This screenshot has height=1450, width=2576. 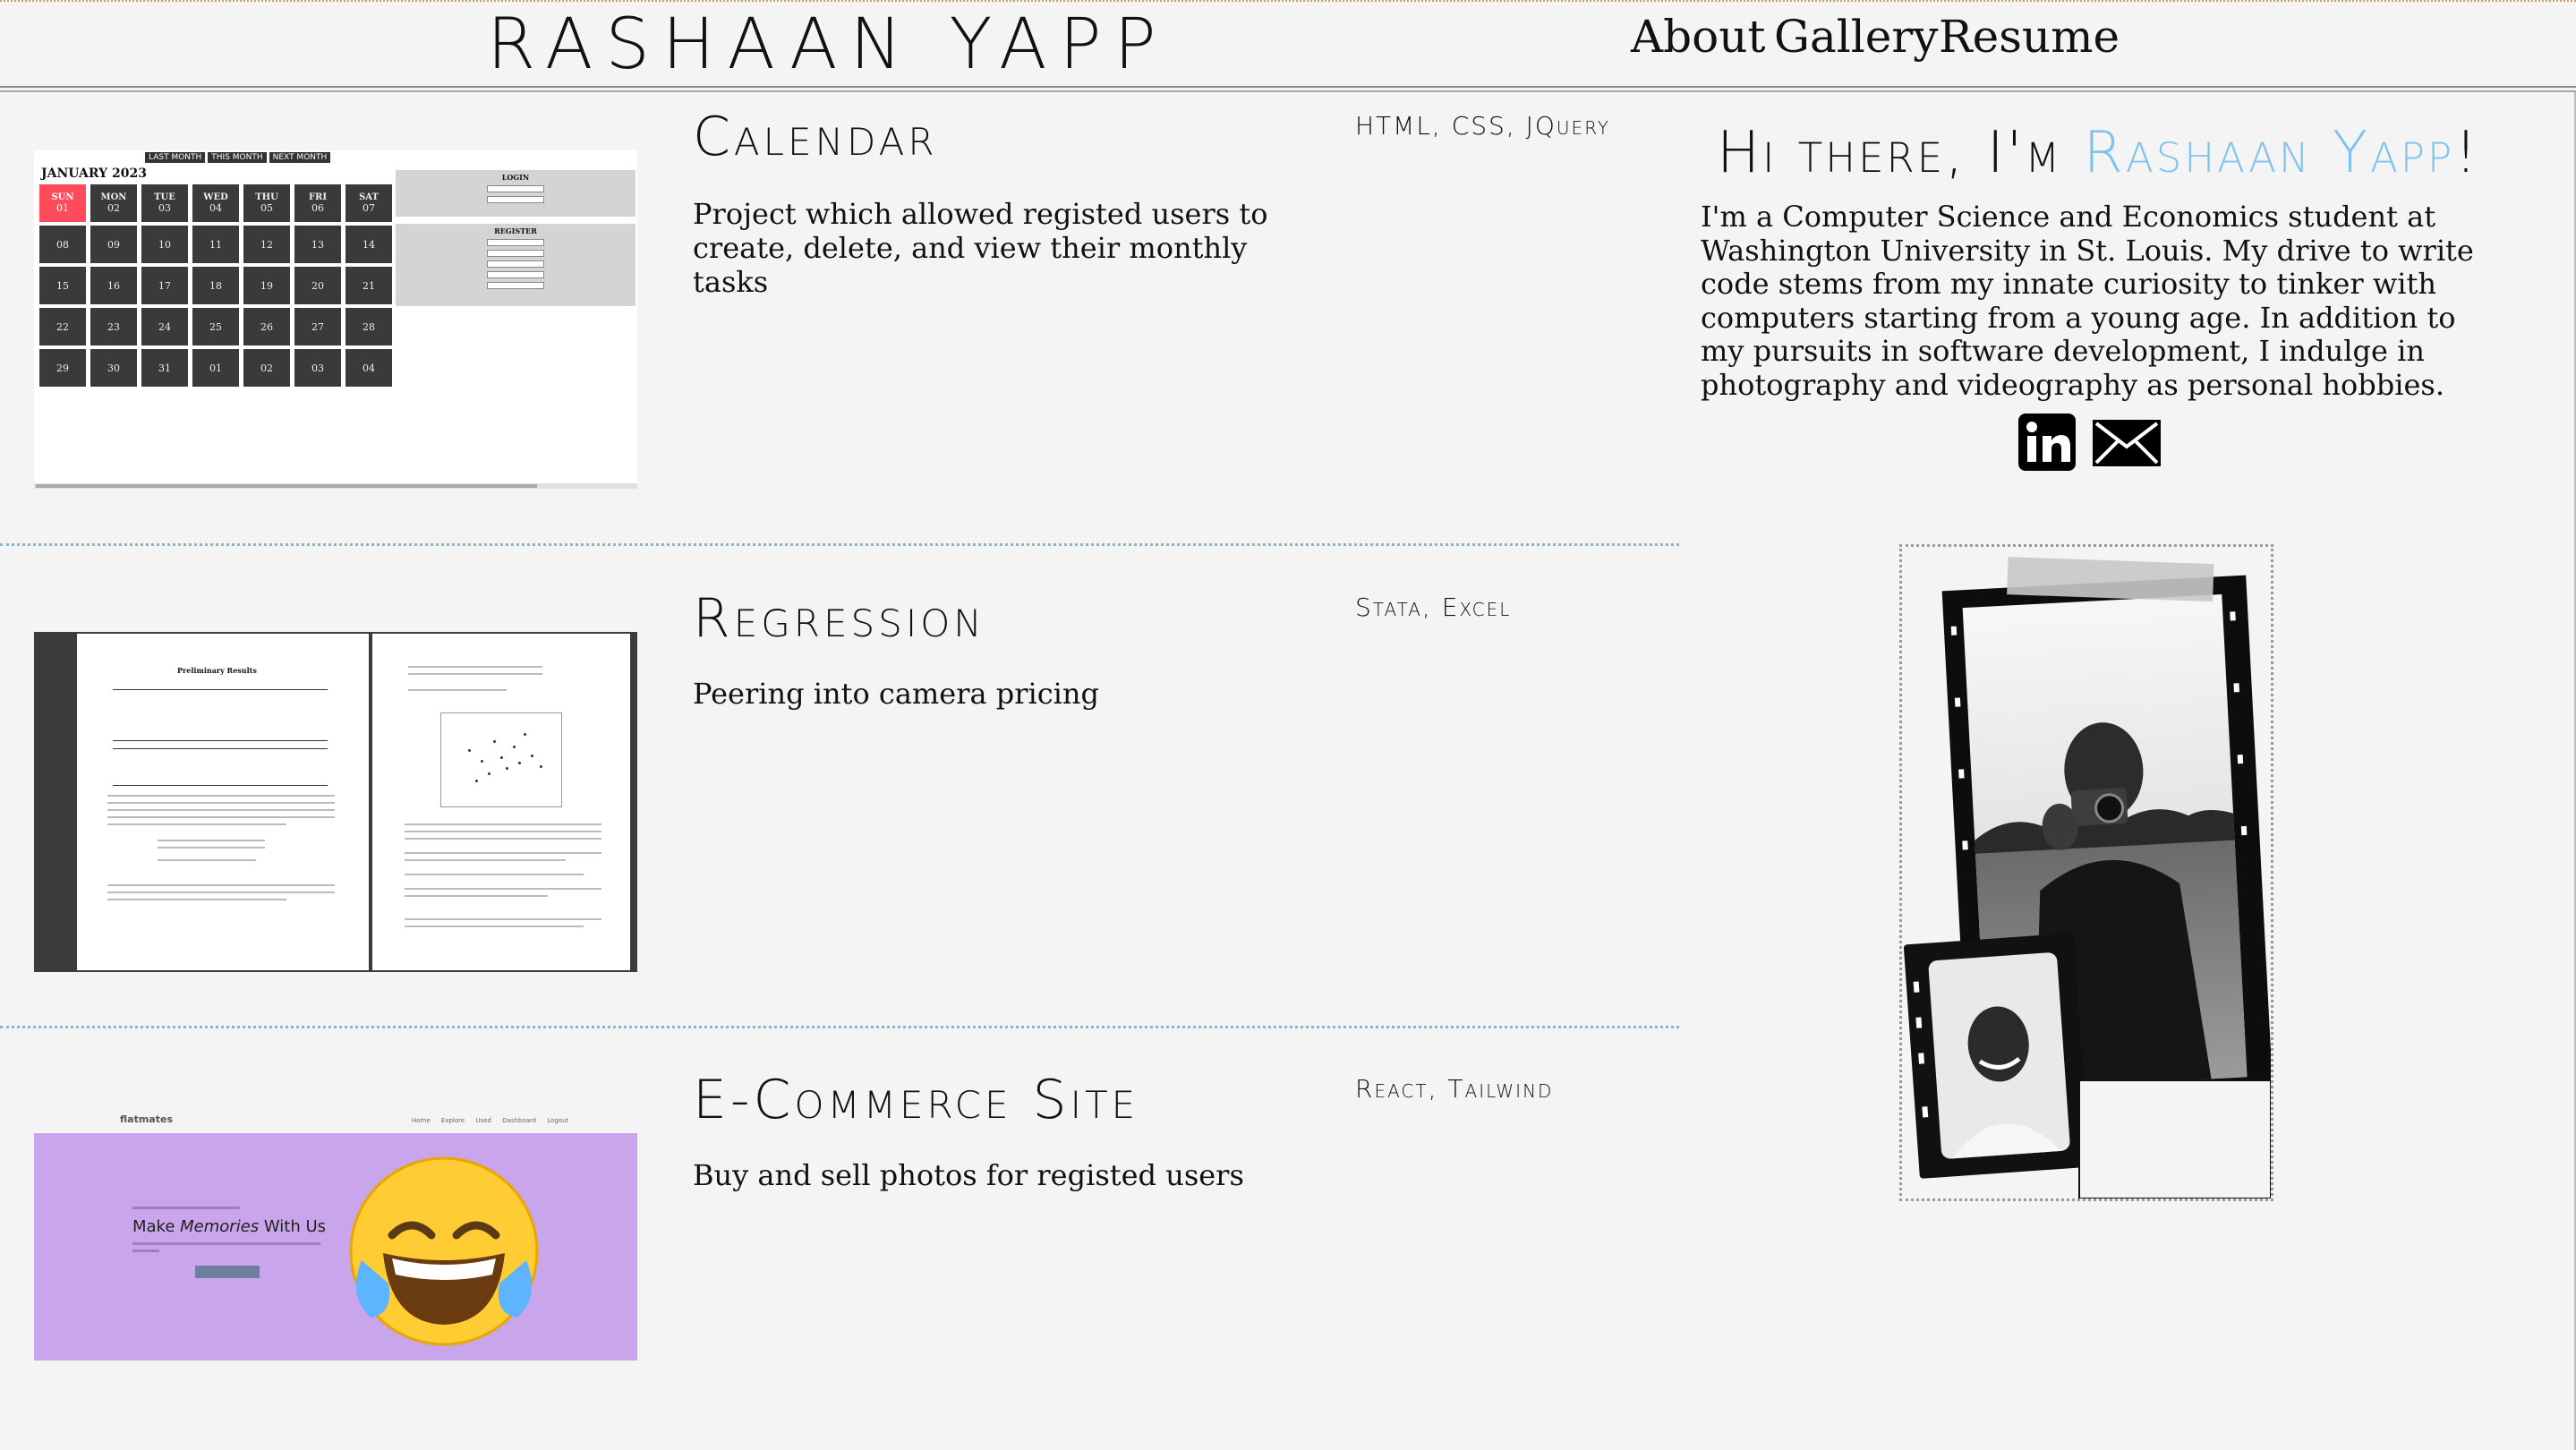 What do you see at coordinates (223, 802) in the screenshot?
I see `report-page-left: Preliminary Results` at bounding box center [223, 802].